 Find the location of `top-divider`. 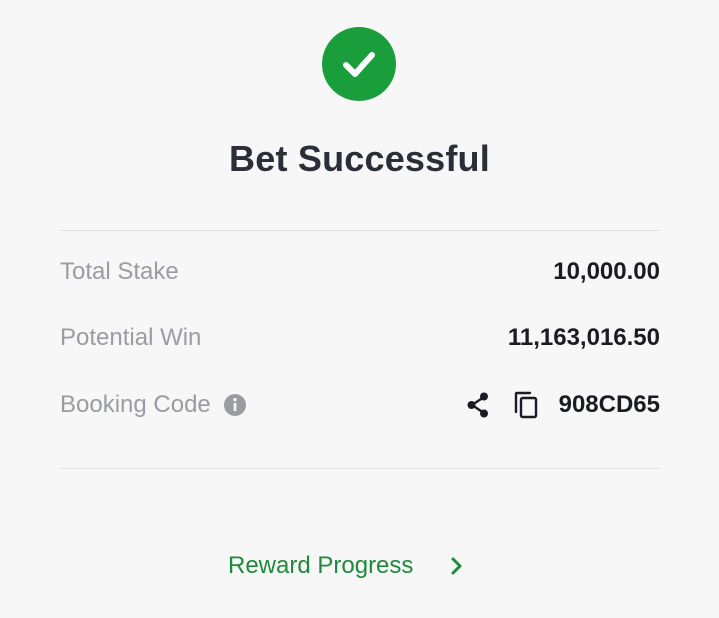

top-divider is located at coordinates (360, 230).